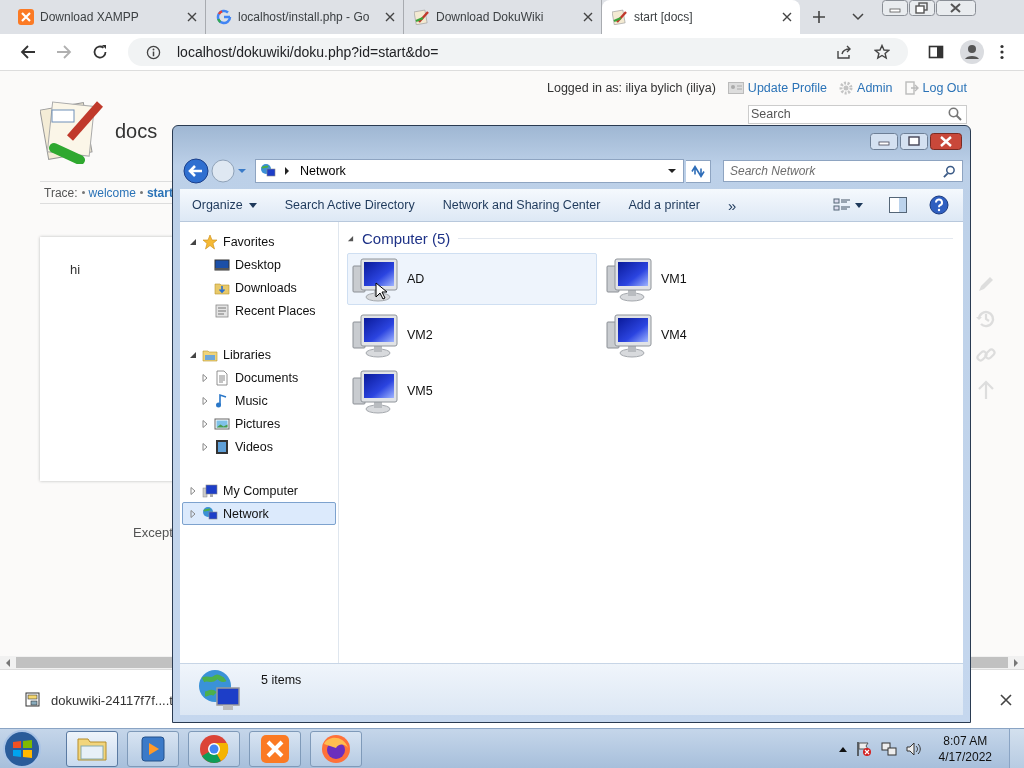  Describe the element at coordinates (1016, 662) in the screenshot. I see `scroll-right-icon` at that location.